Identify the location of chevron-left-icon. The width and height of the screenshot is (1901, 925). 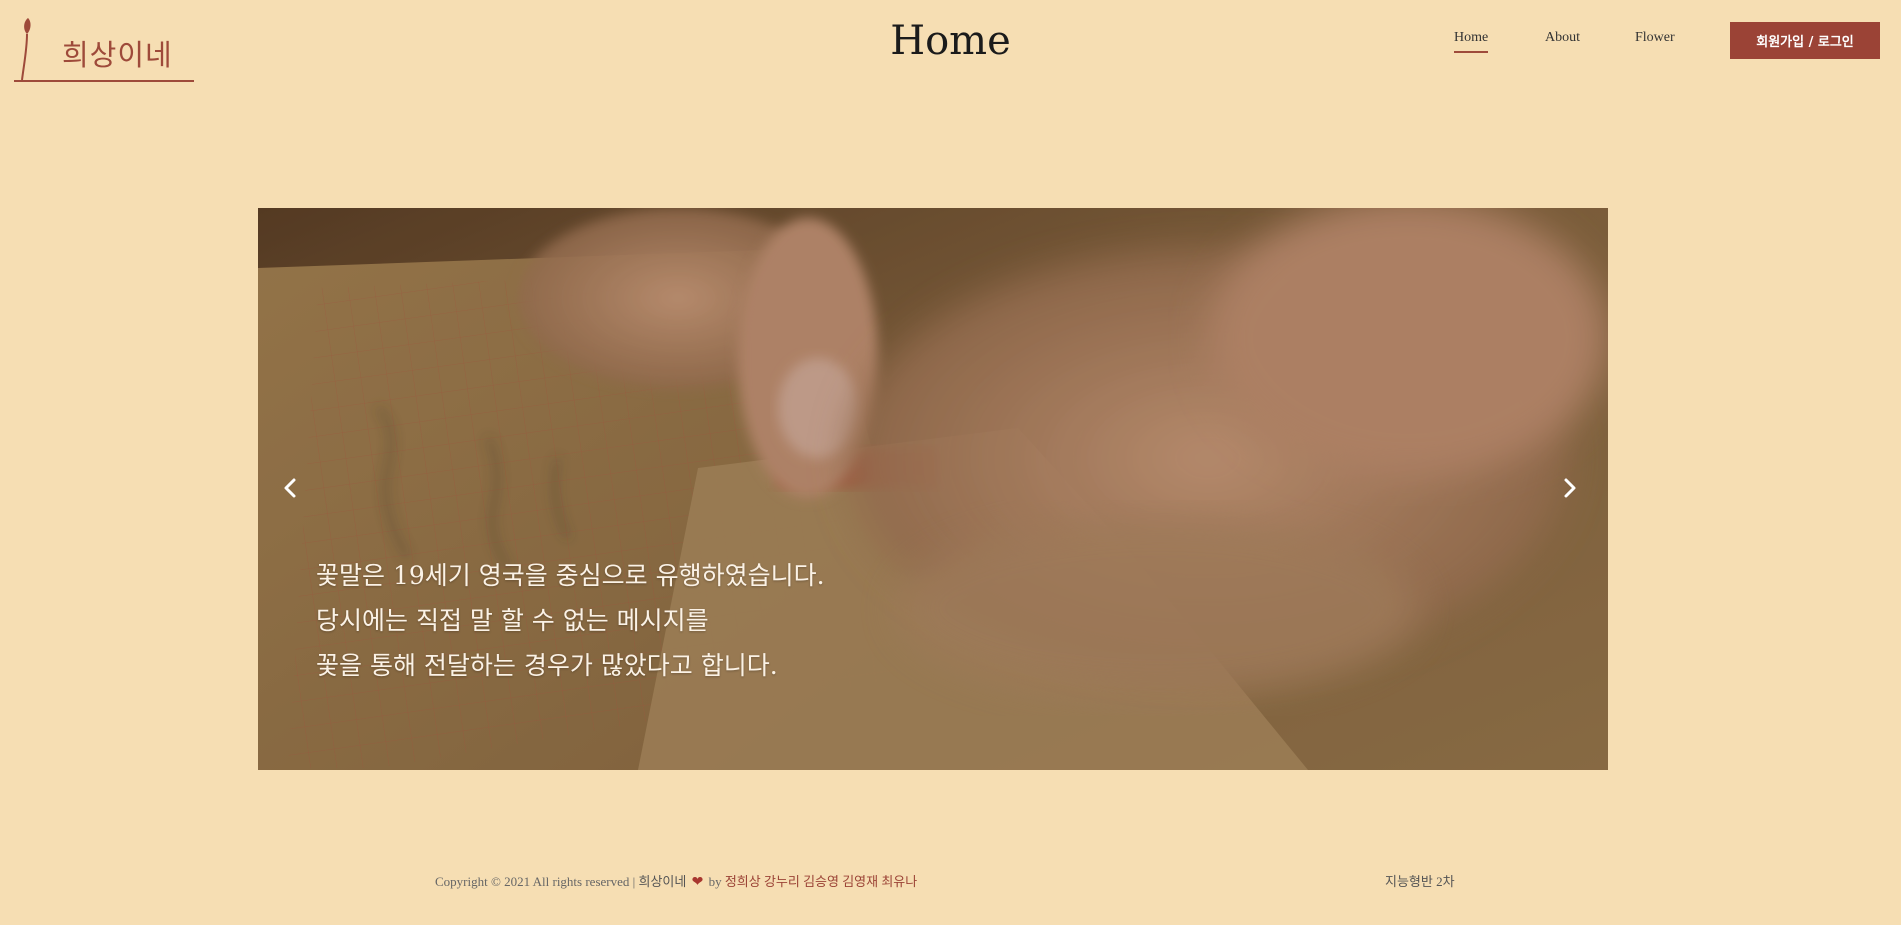
(290, 488).